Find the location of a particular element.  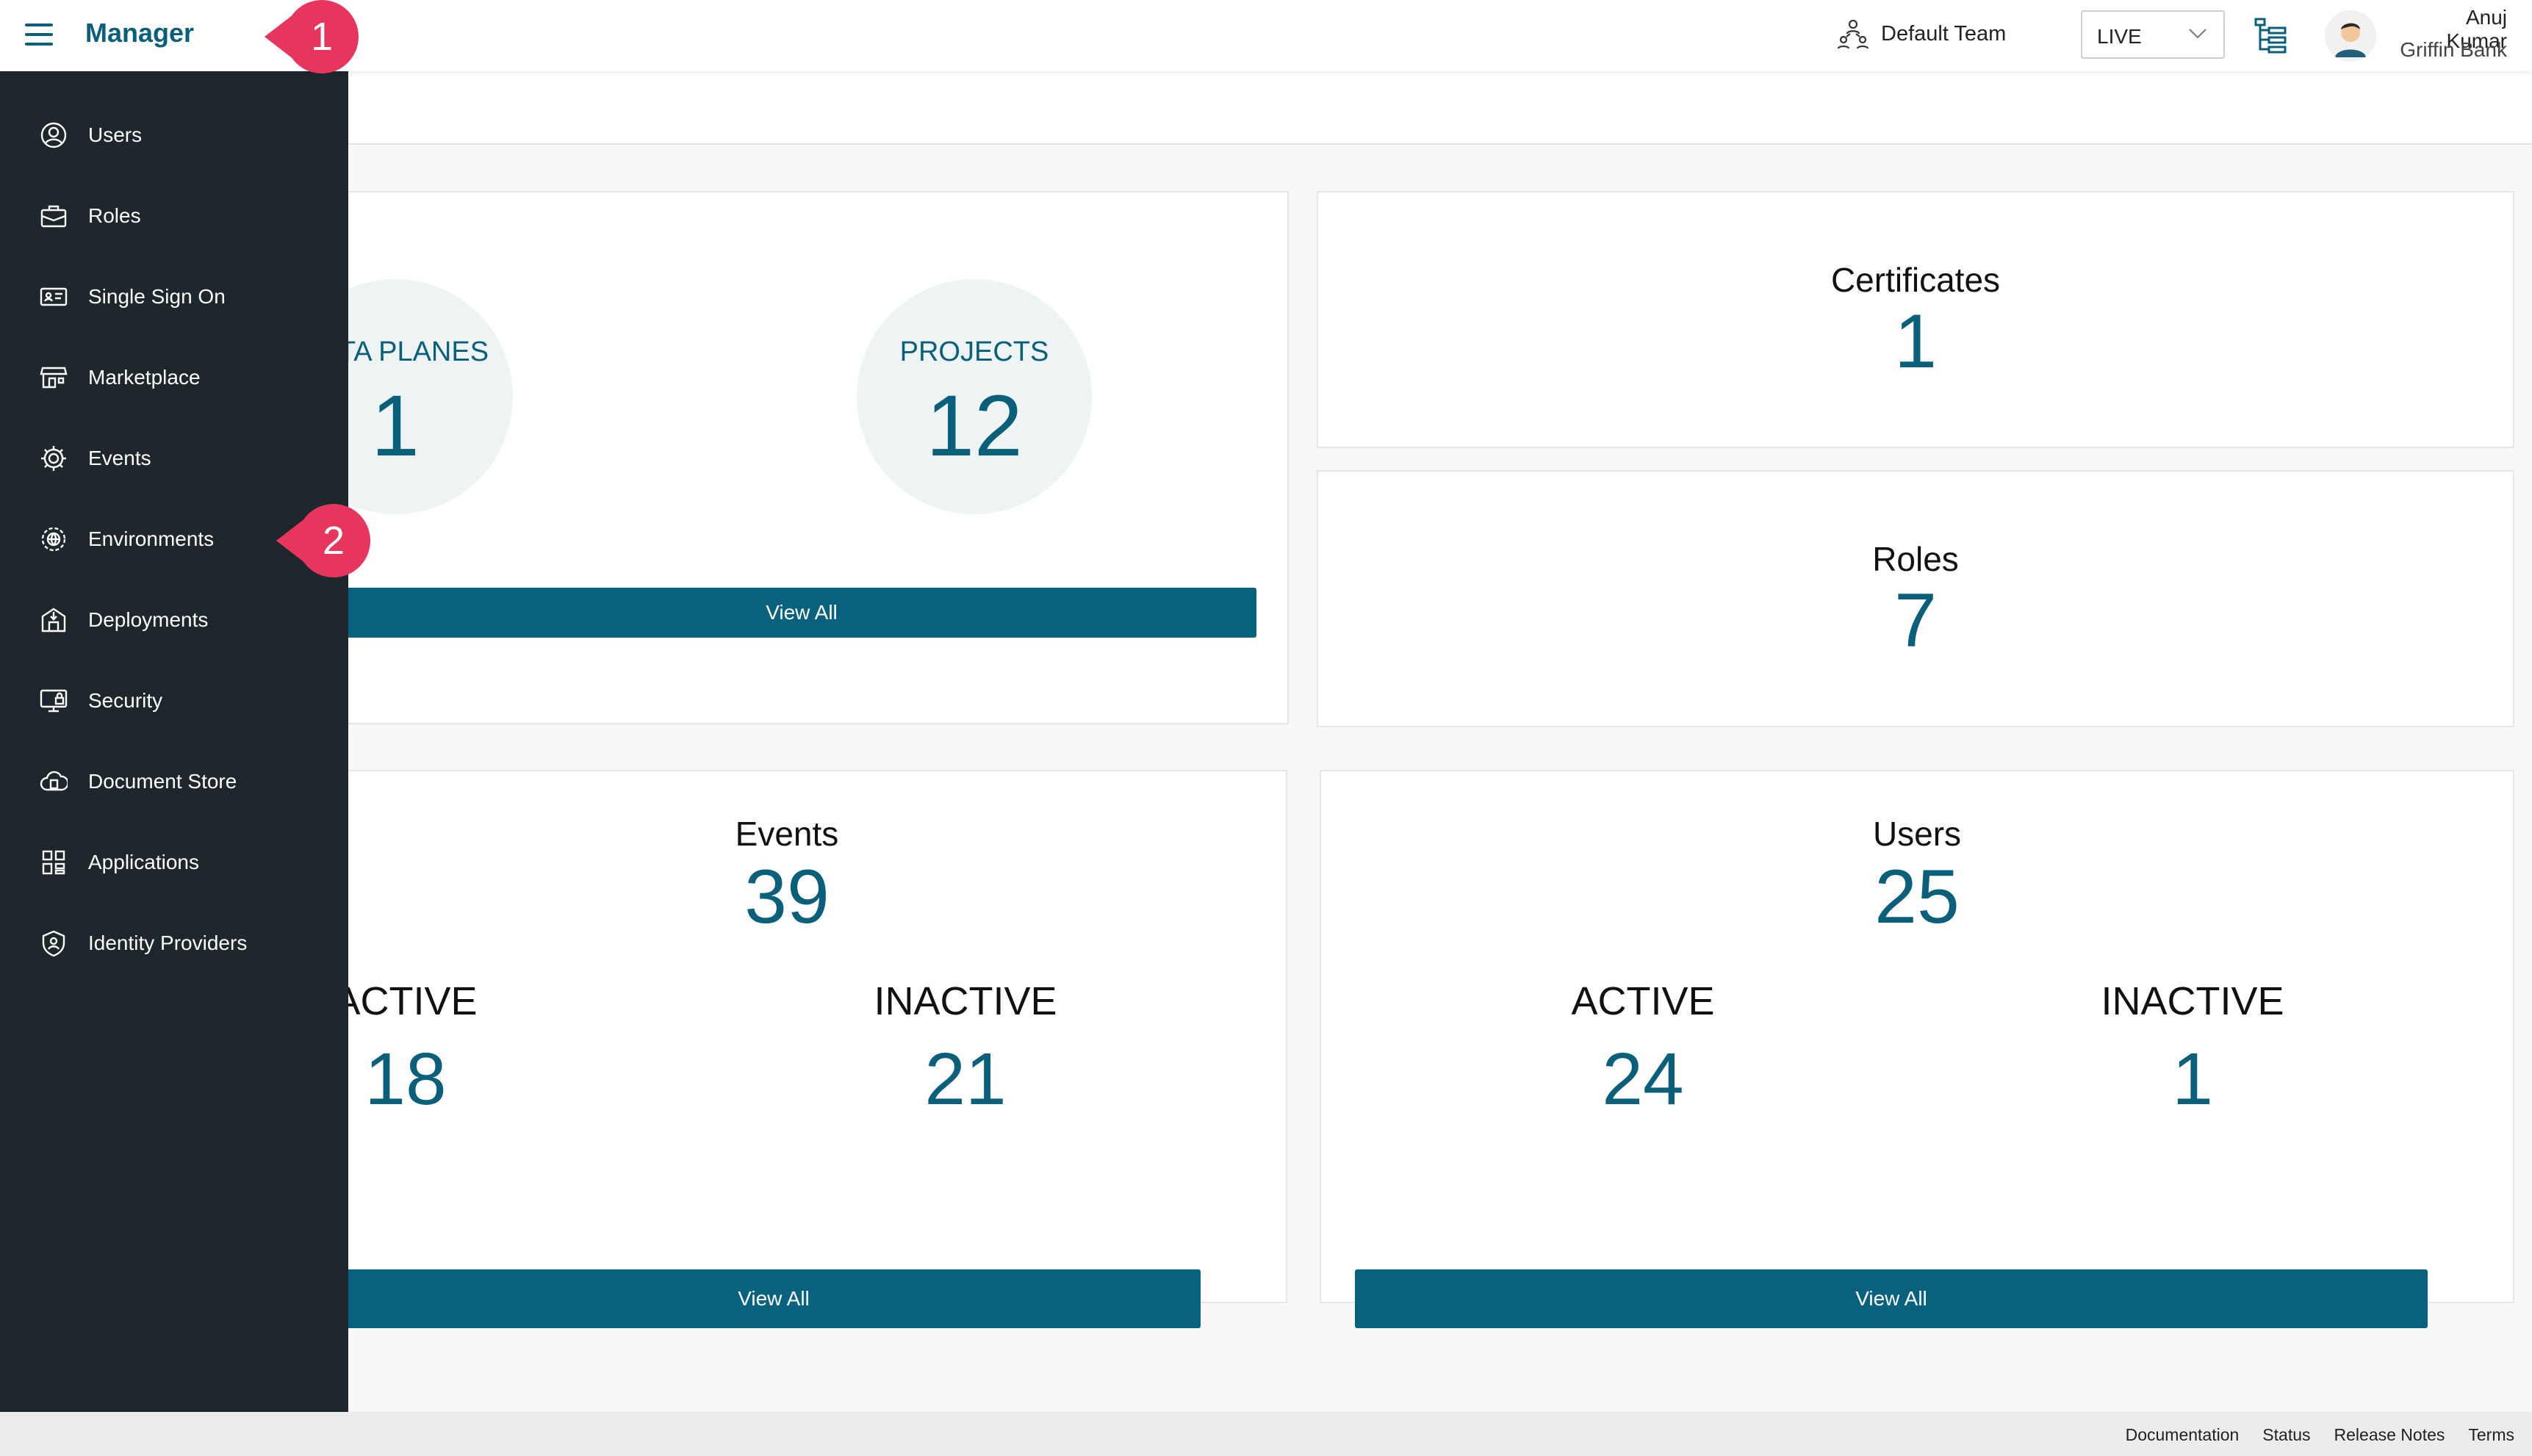

roles-count: 7 is located at coordinates (1915, 620).